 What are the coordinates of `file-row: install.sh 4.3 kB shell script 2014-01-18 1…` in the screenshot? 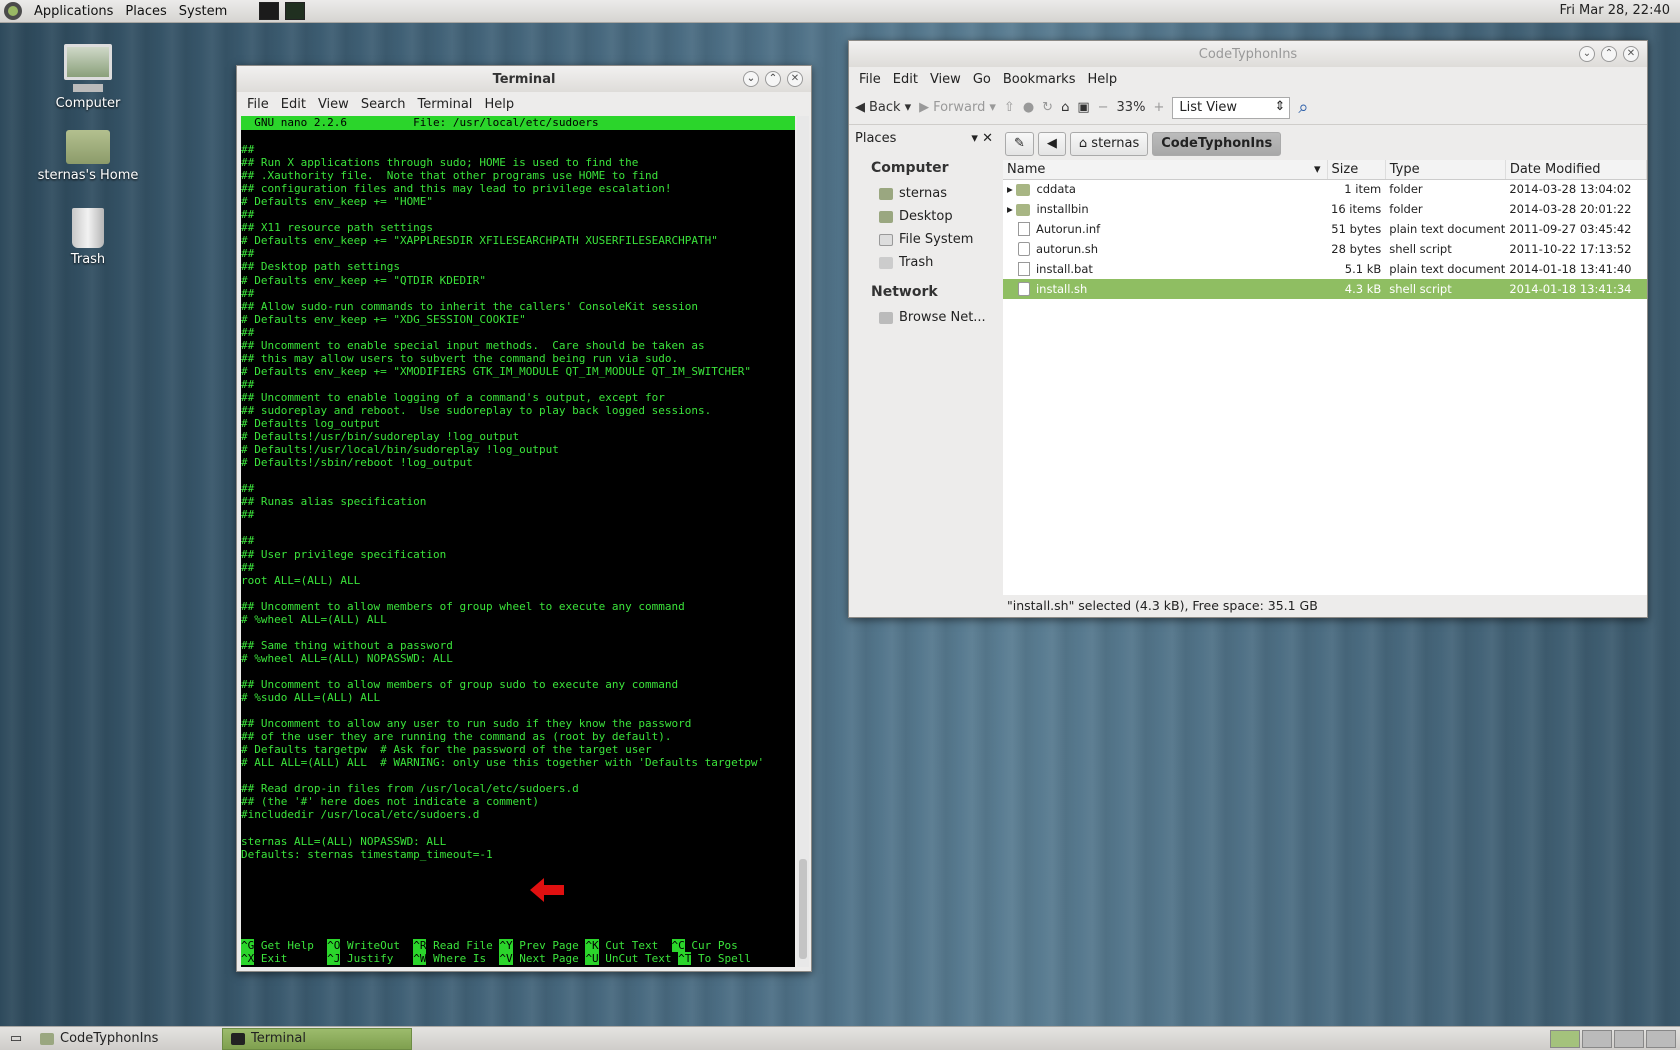 It's located at (1325, 289).